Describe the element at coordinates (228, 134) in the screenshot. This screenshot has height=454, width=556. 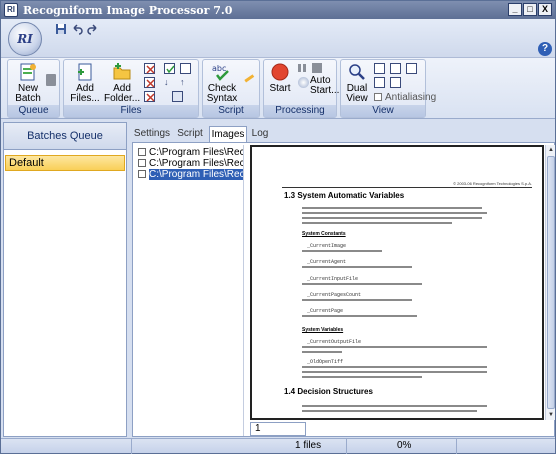
I see `tab-images: Images` at that location.